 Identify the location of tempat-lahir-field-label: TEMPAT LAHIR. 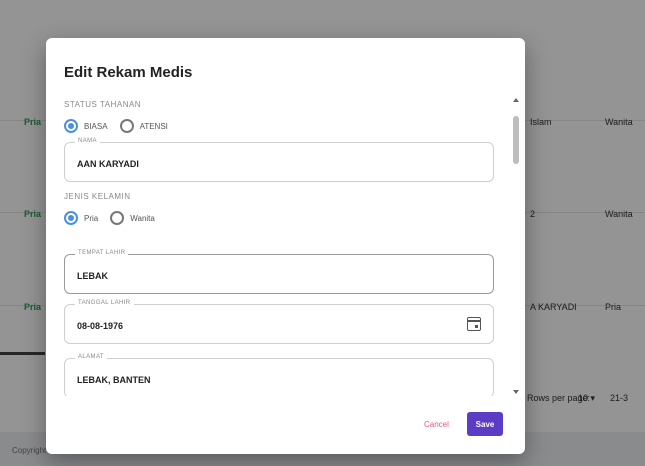
(102, 253).